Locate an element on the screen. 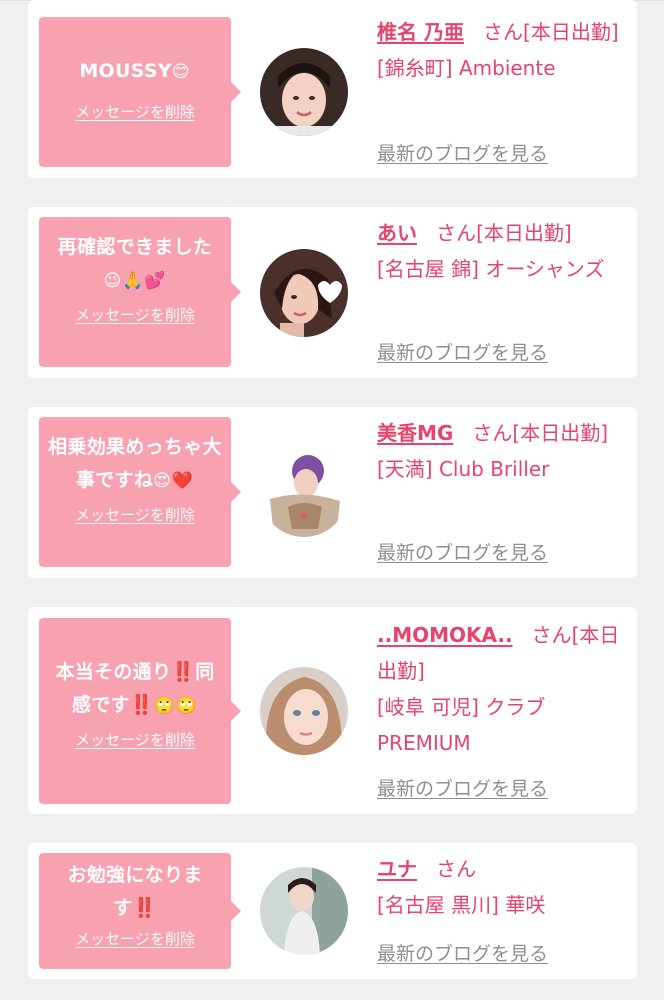 This screenshot has height=1000, width=664. message-bubble: お勉強になります‼️ メッセージを削除 is located at coordinates (140, 911).